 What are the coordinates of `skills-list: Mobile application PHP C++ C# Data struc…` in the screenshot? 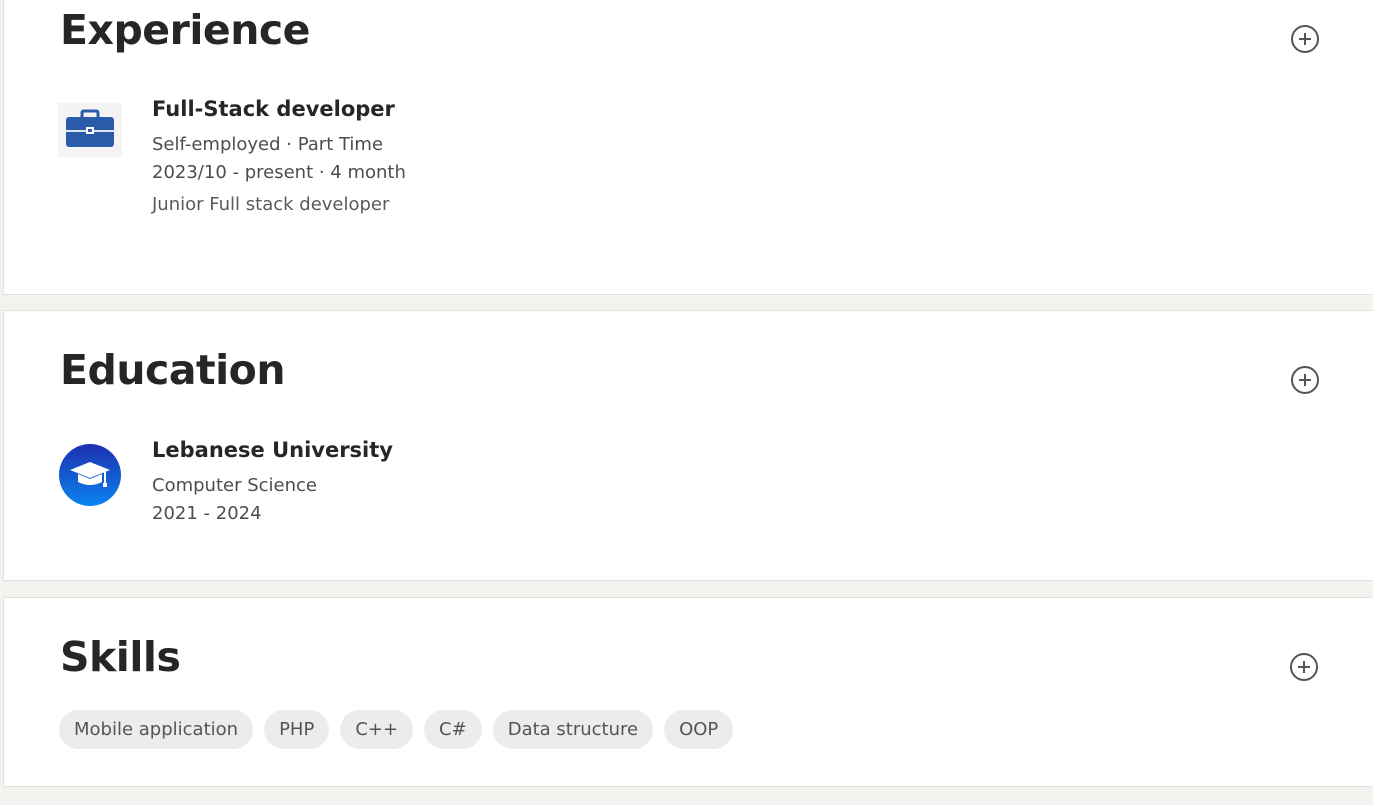 It's located at (396, 729).